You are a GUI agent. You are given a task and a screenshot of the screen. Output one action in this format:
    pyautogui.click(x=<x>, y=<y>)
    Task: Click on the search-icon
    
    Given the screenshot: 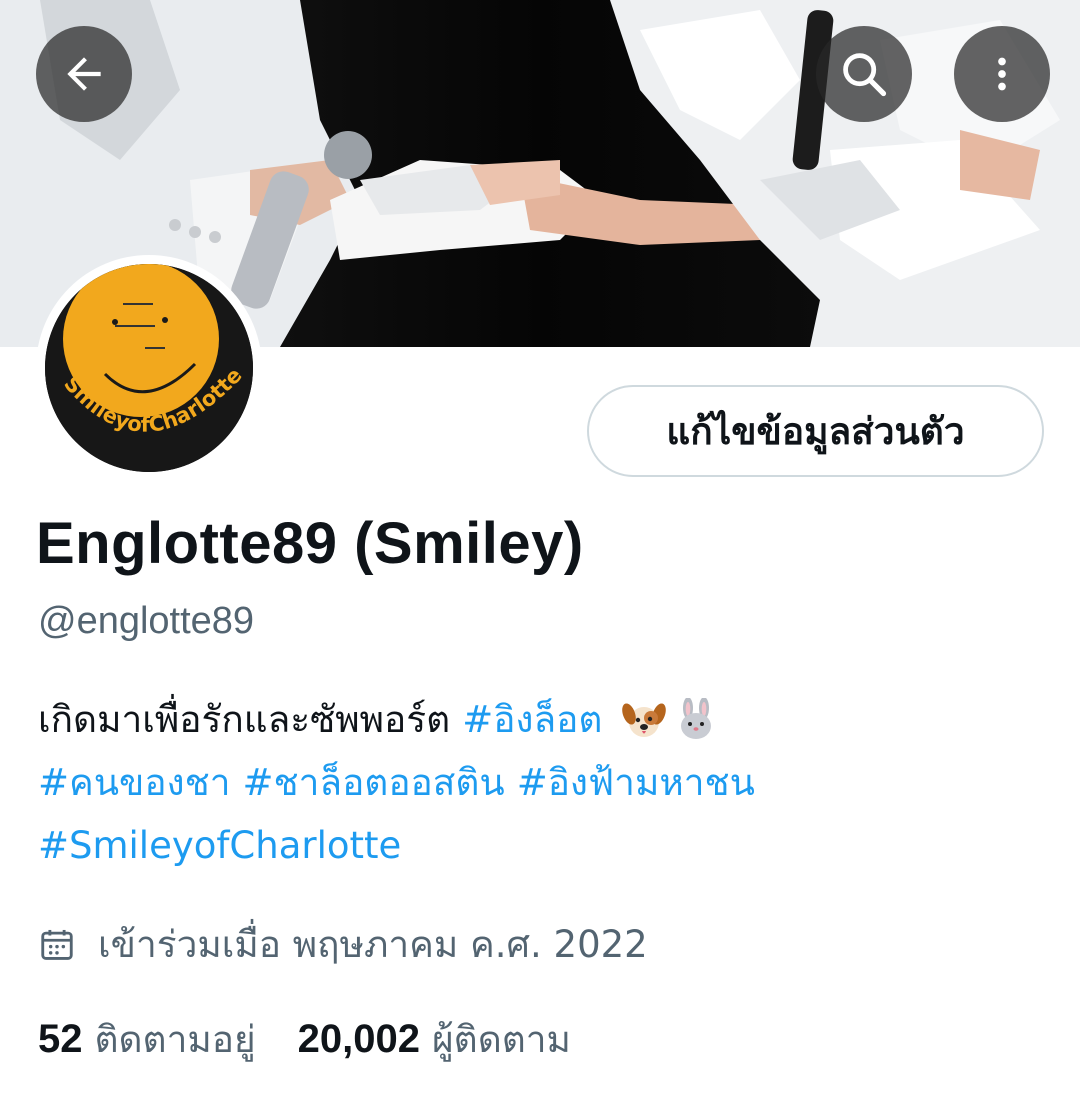 What is the action you would take?
    pyautogui.click(x=865, y=75)
    